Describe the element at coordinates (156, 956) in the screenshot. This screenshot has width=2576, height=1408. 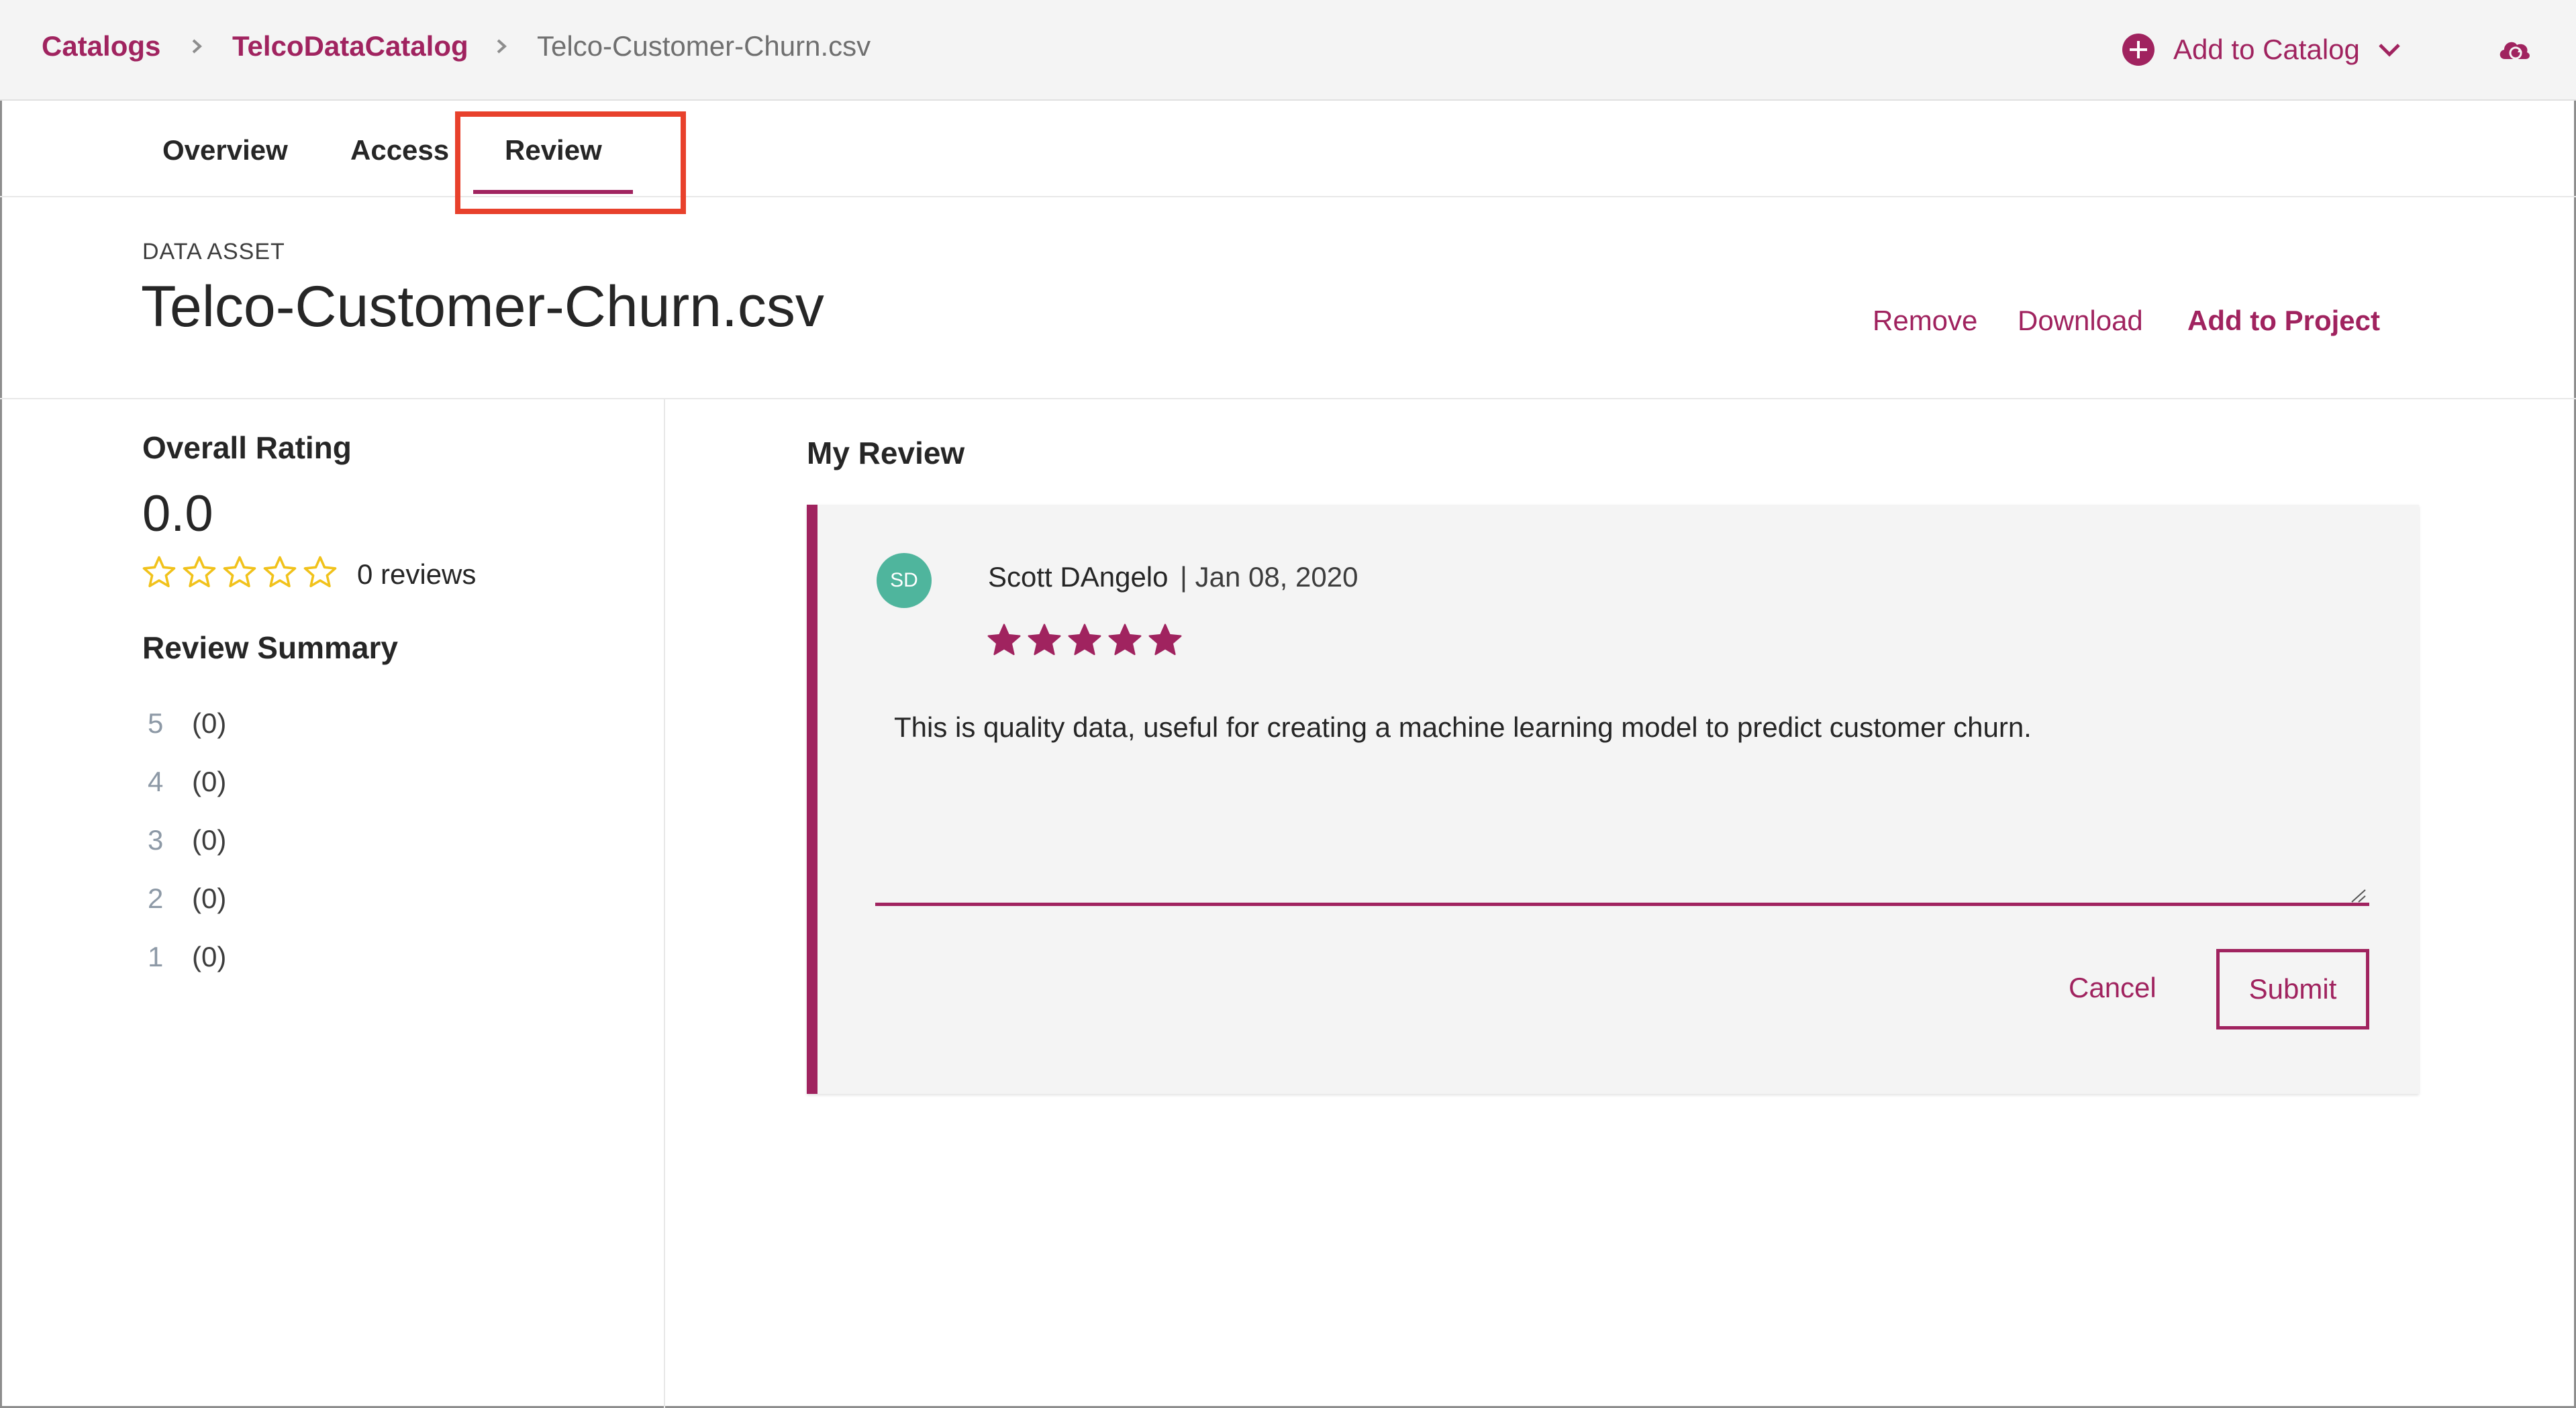
I see `summary-stars: 1` at that location.